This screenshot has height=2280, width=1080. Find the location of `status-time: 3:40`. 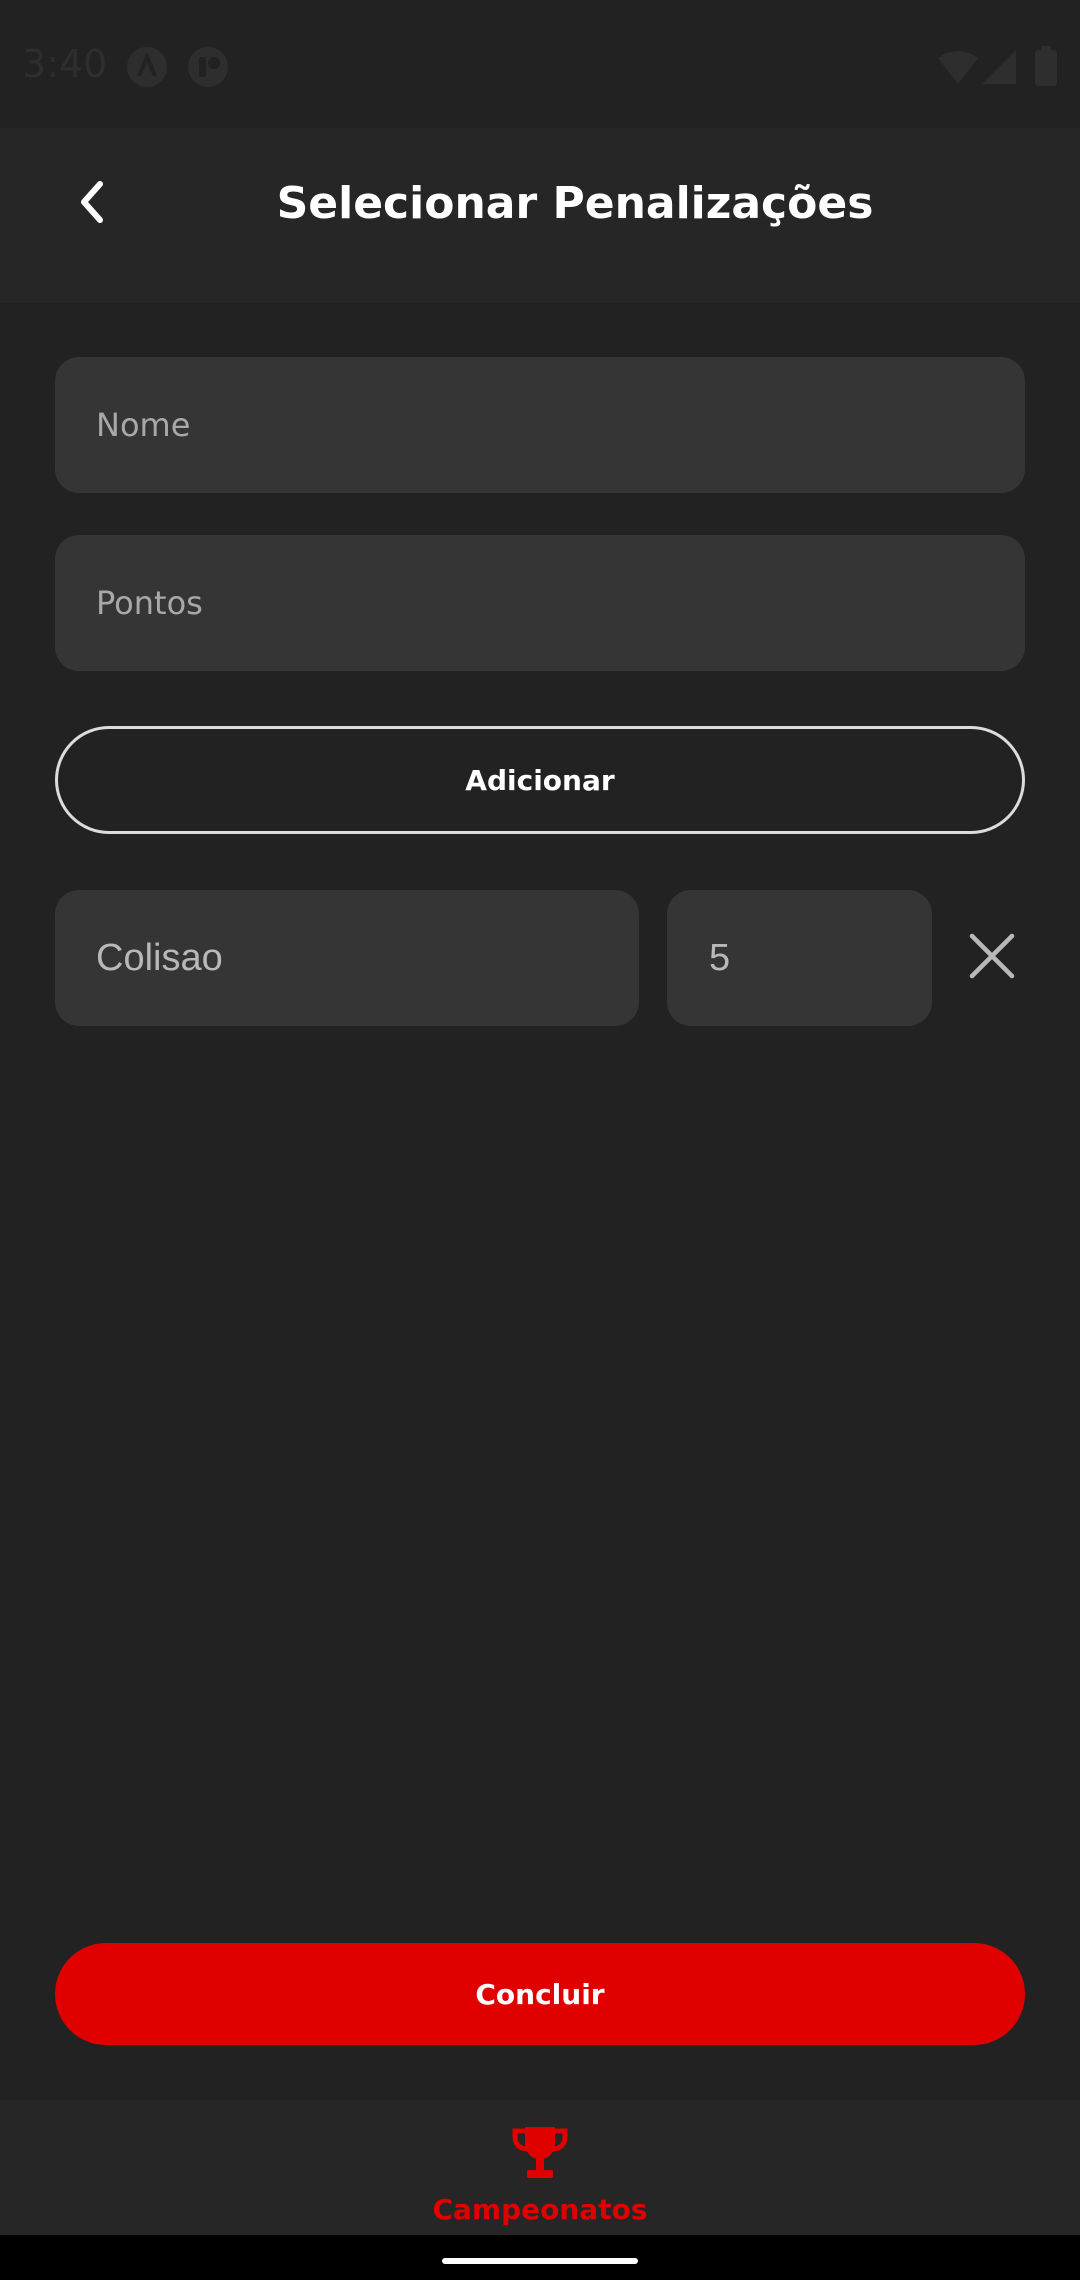

status-time: 3:40 is located at coordinates (65, 64).